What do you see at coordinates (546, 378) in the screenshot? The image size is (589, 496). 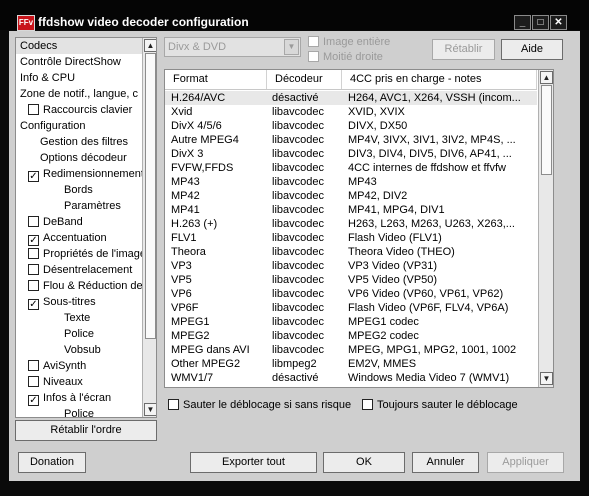 I see `codec-scroll-down-icon: ▼` at bounding box center [546, 378].